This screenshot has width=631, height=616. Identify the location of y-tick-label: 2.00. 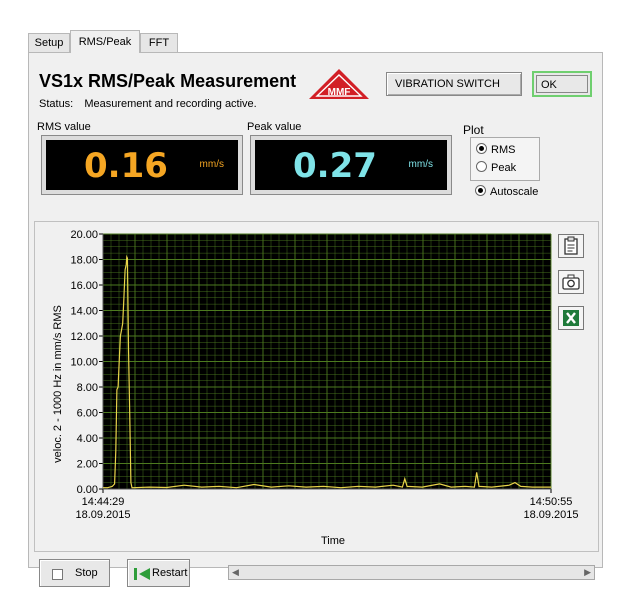
(87, 465).